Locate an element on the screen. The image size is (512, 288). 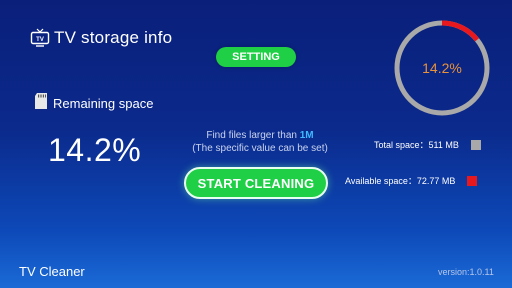
available-space-value: 72.77 MB is located at coordinates (436, 180).